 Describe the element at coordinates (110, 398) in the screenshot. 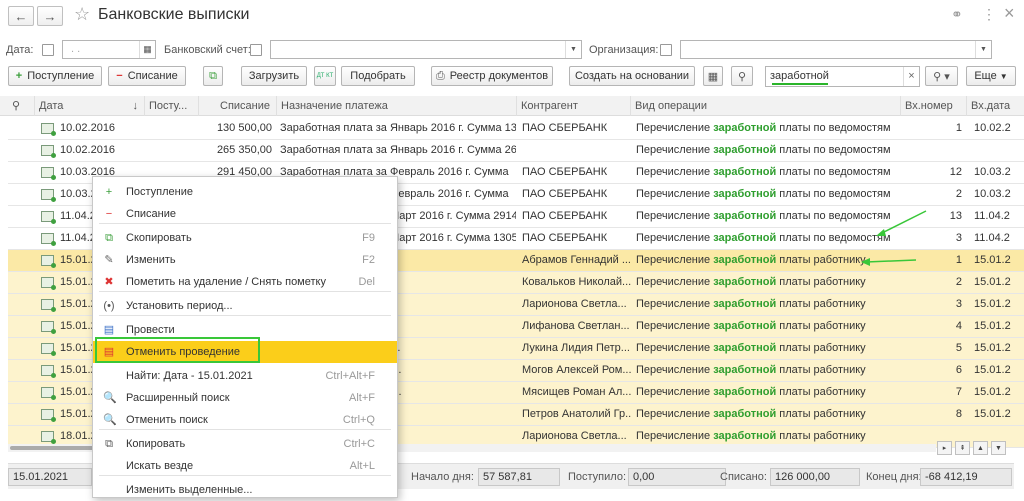

I see `search-icon: 🔍` at that location.